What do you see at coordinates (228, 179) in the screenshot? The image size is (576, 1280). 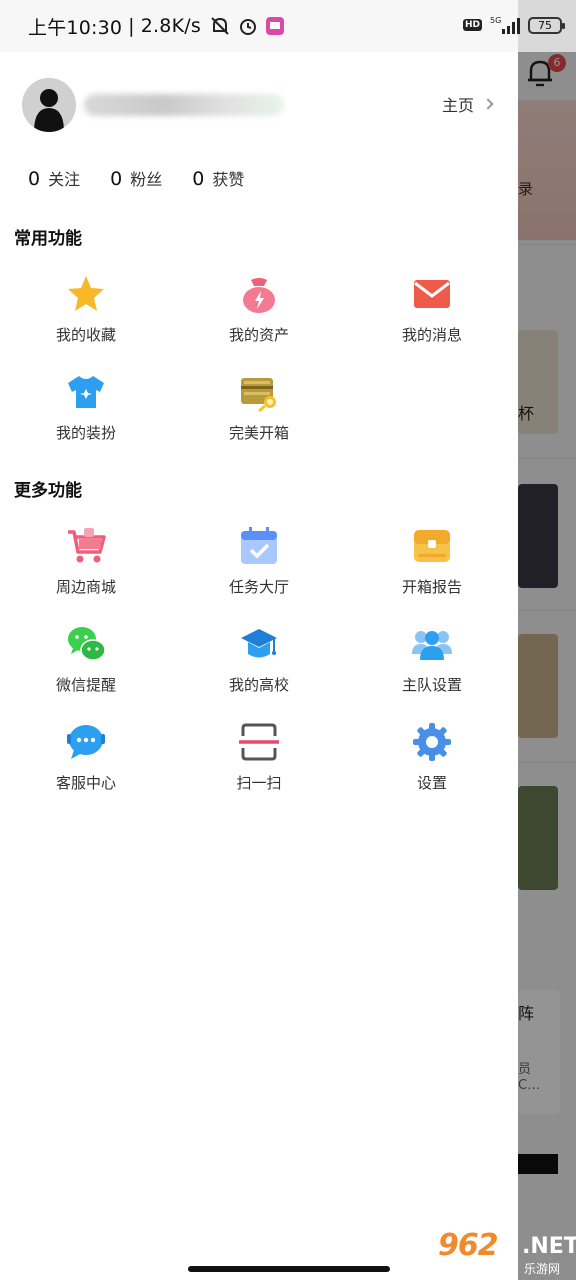 I see `stat-label: 获赞` at bounding box center [228, 179].